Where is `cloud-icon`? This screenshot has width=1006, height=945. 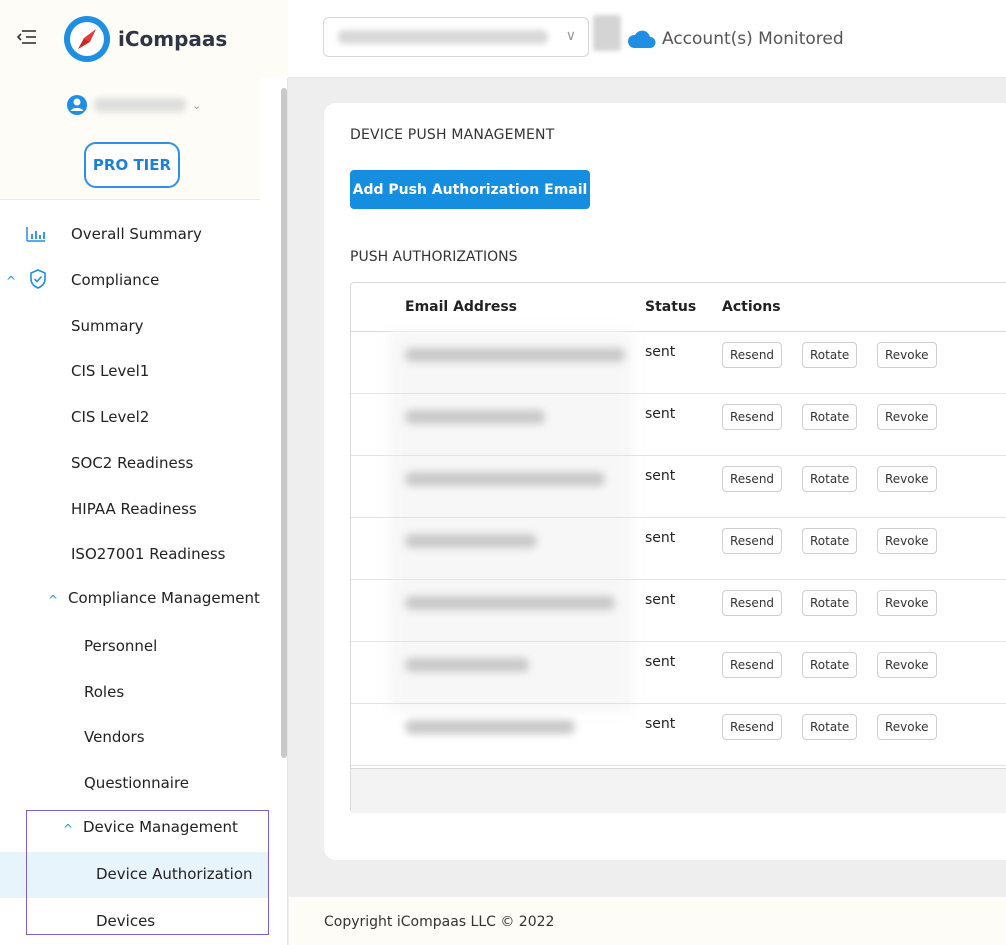 cloud-icon is located at coordinates (641, 39).